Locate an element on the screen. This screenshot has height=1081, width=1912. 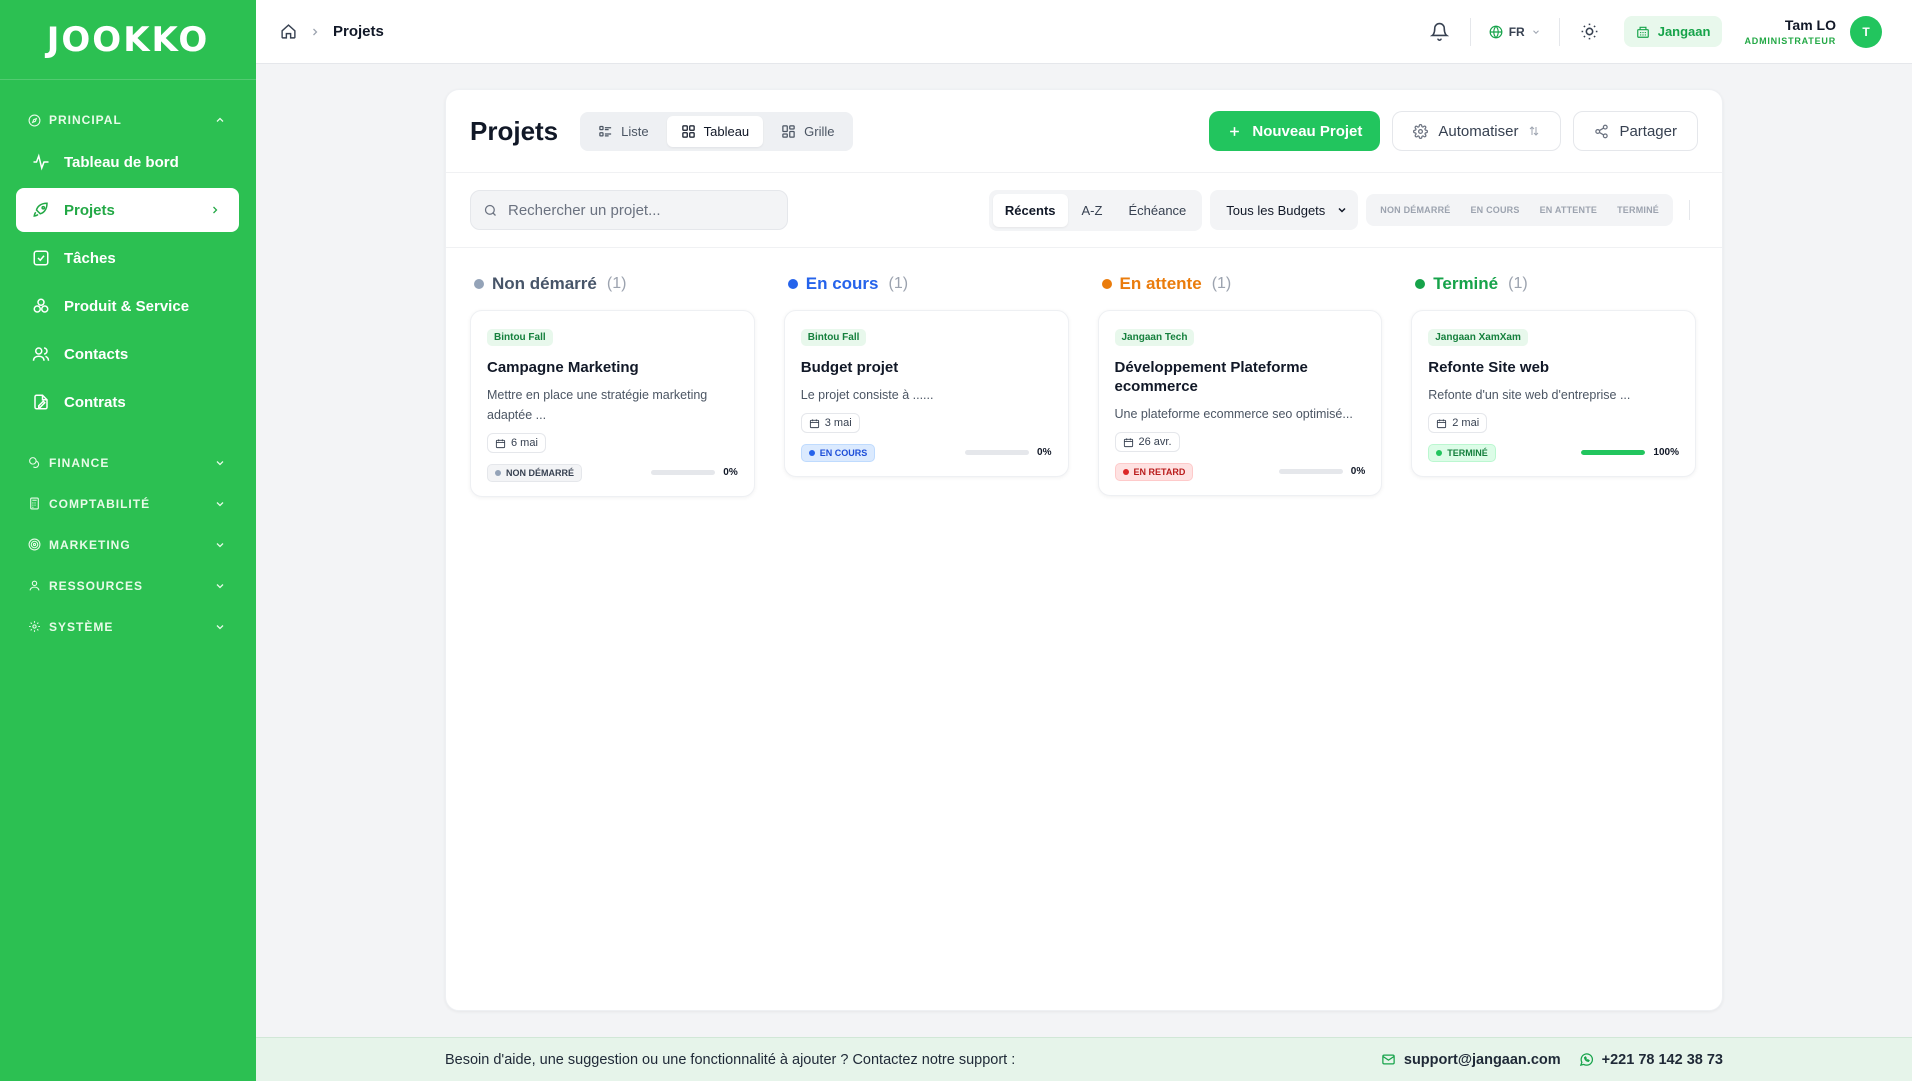
users-icon is located at coordinates (41, 354).